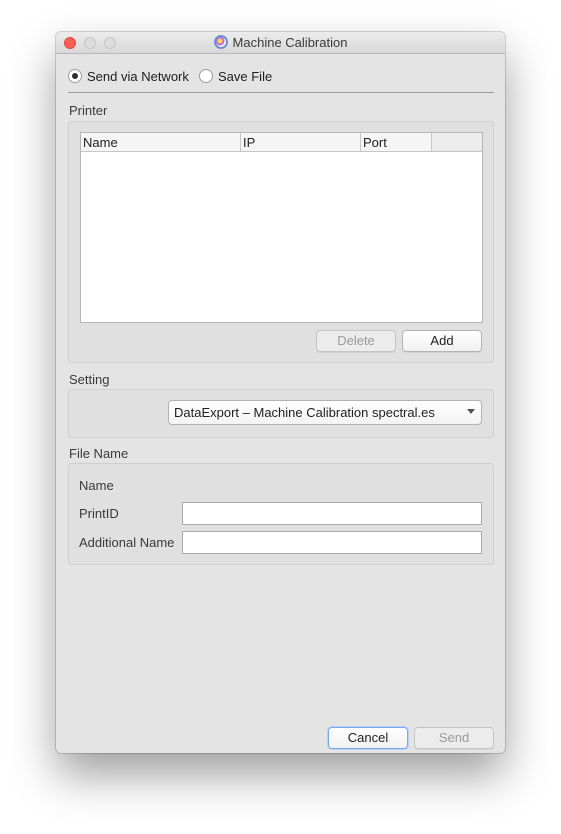 The image size is (561, 834). Describe the element at coordinates (396, 142) in the screenshot. I see `column-header-port: Port` at that location.